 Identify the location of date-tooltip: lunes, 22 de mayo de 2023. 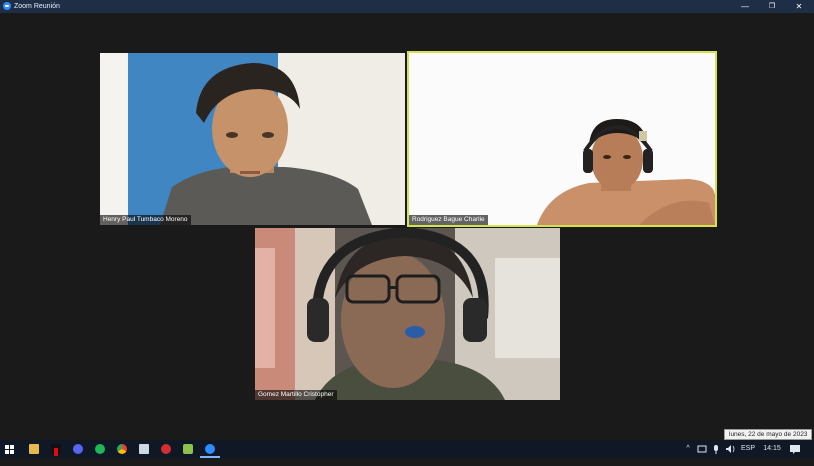
(768, 434).